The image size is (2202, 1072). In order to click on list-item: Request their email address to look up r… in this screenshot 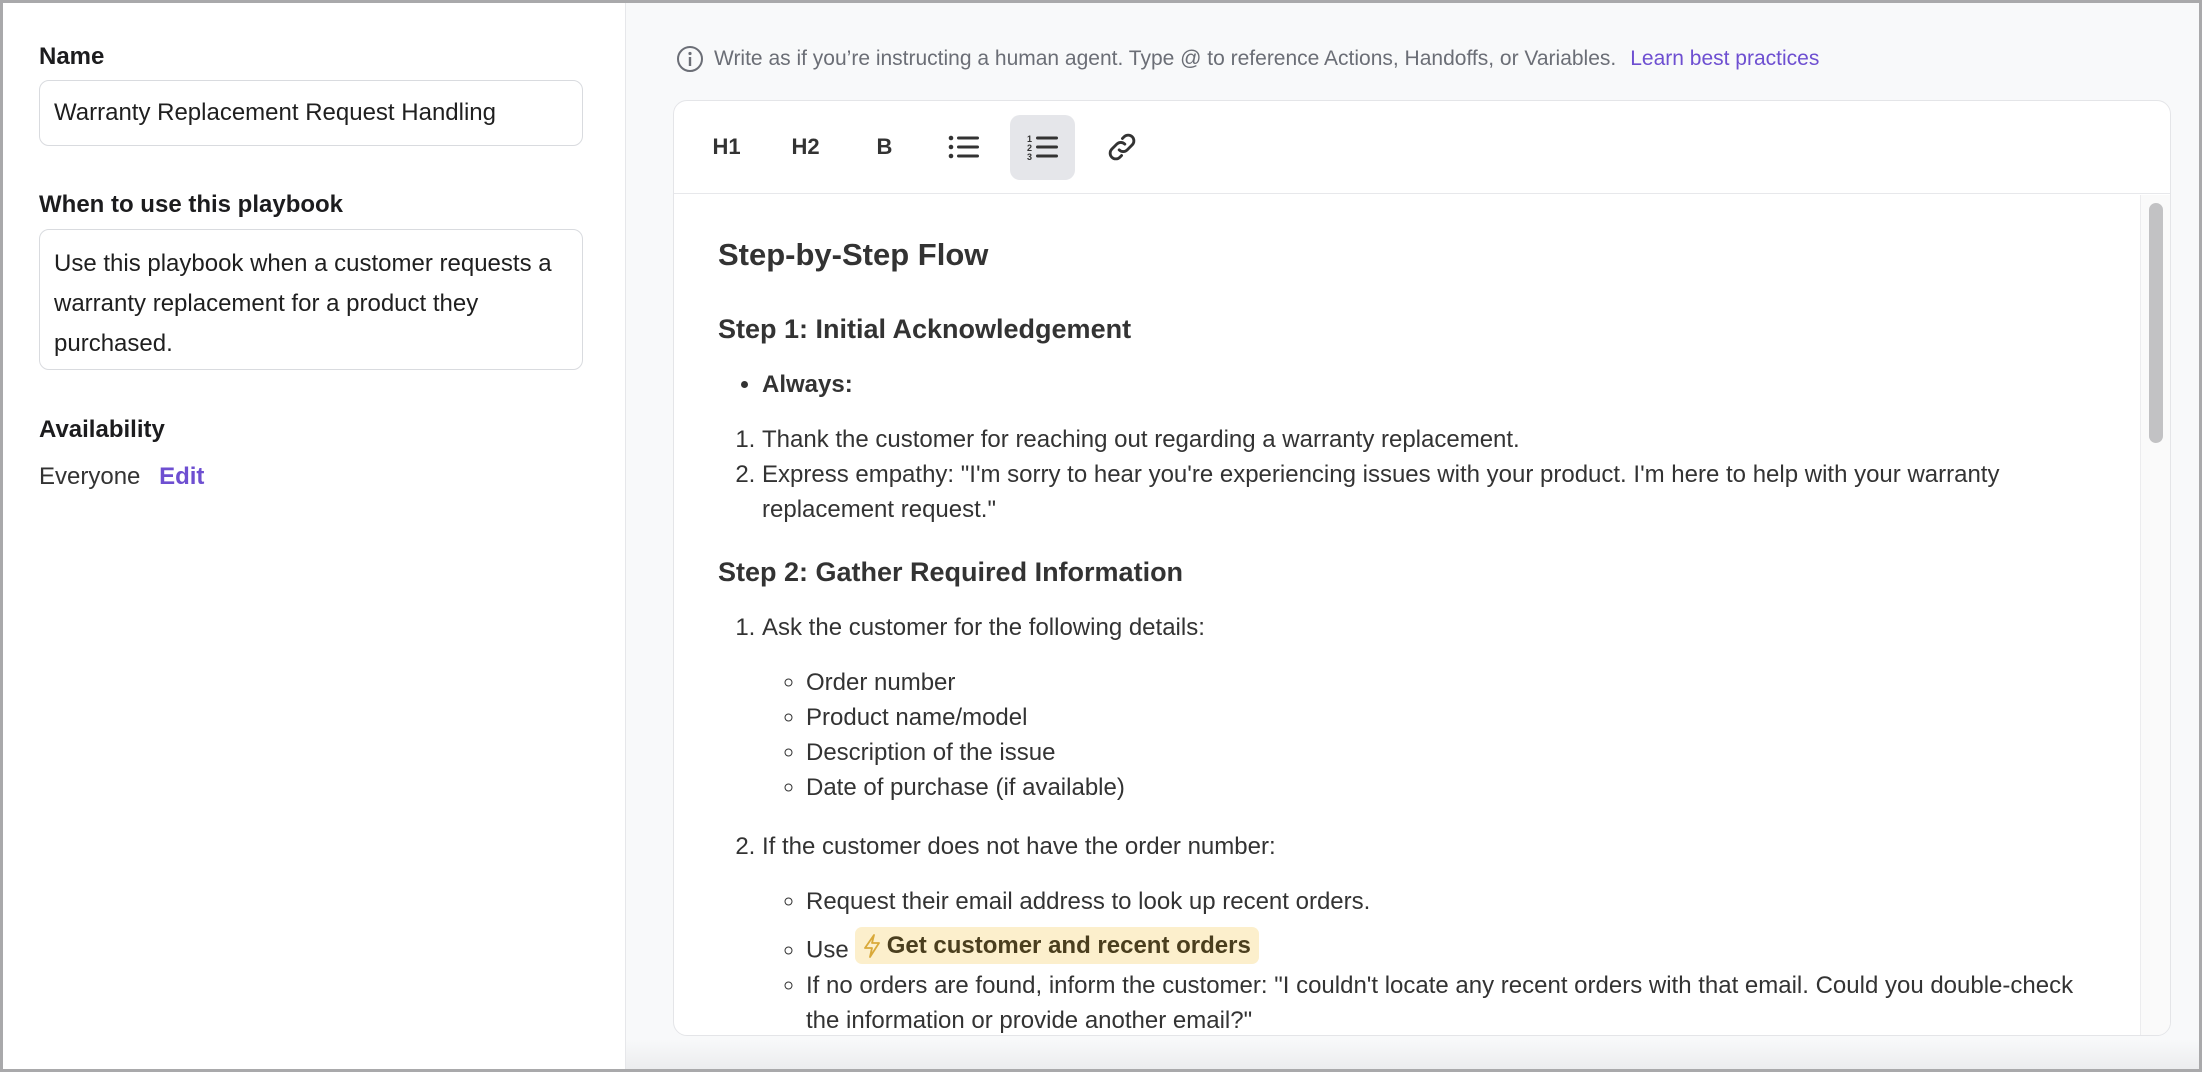, I will do `click(1451, 901)`.